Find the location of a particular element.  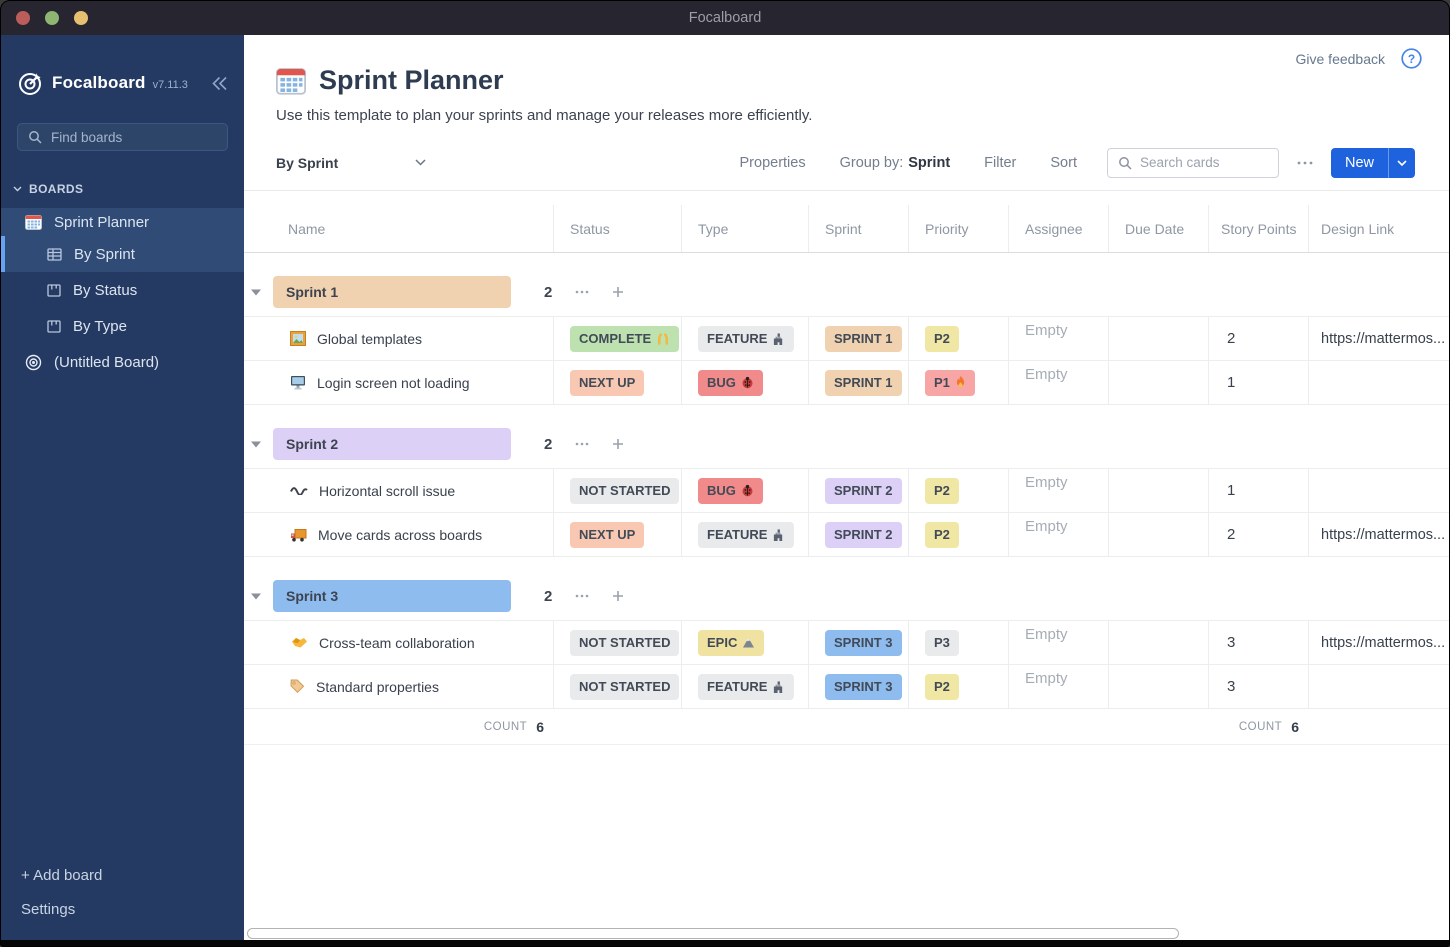

sort-button: Sort is located at coordinates (1063, 163).